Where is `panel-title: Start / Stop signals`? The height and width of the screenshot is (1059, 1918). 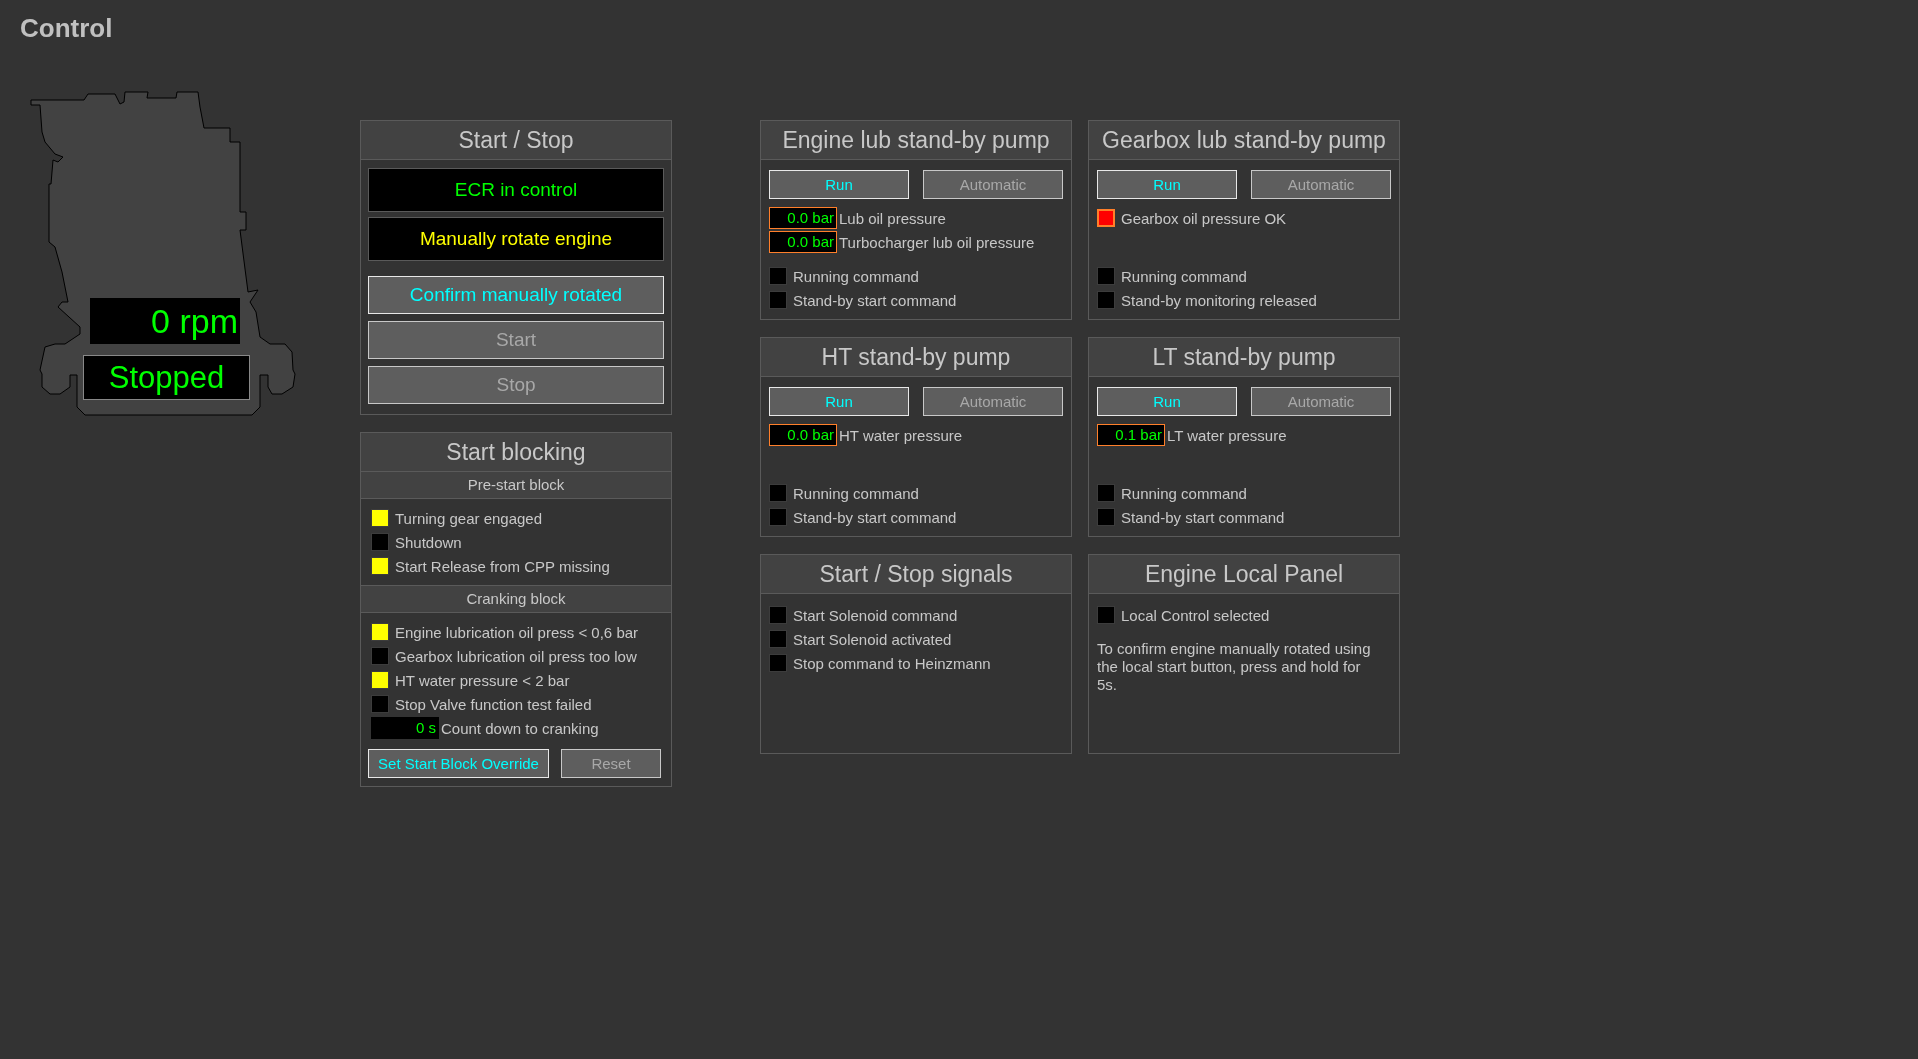 panel-title: Start / Stop signals is located at coordinates (916, 574).